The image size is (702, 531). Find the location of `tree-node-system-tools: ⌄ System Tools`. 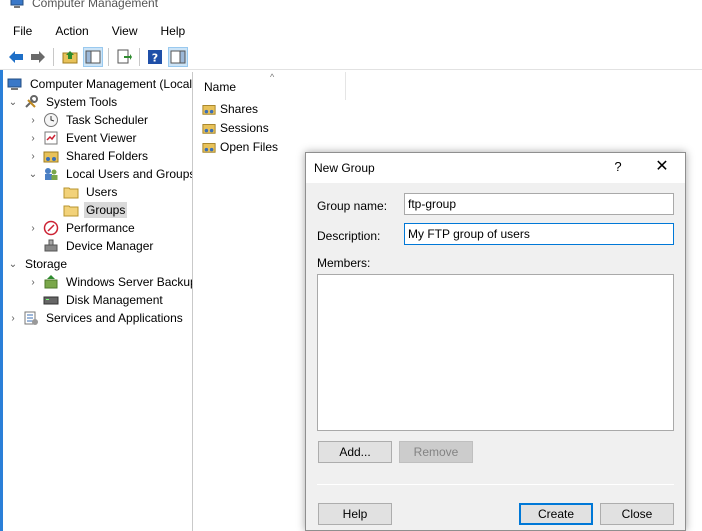

tree-node-system-tools: ⌄ System Tools is located at coordinates (63, 102).